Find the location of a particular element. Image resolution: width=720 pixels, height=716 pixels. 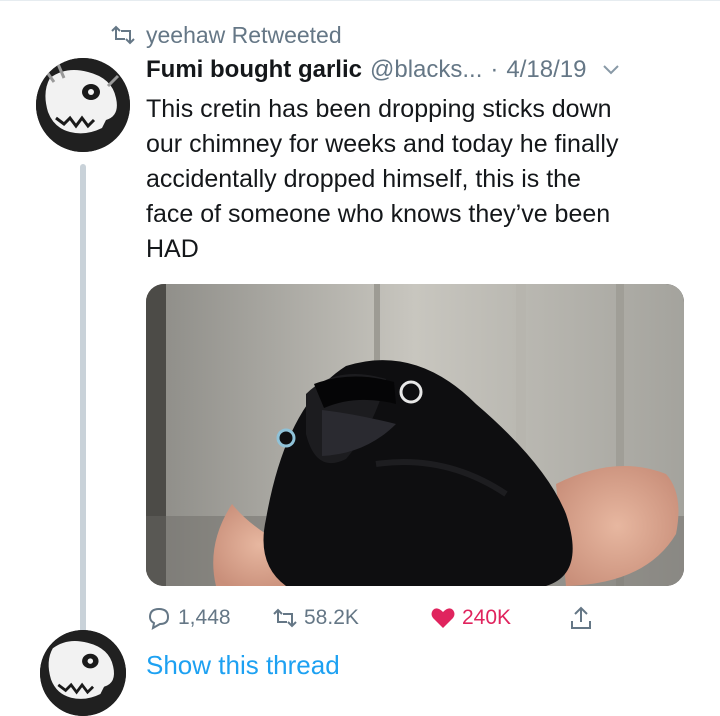

top-divider is located at coordinates (360, 0).